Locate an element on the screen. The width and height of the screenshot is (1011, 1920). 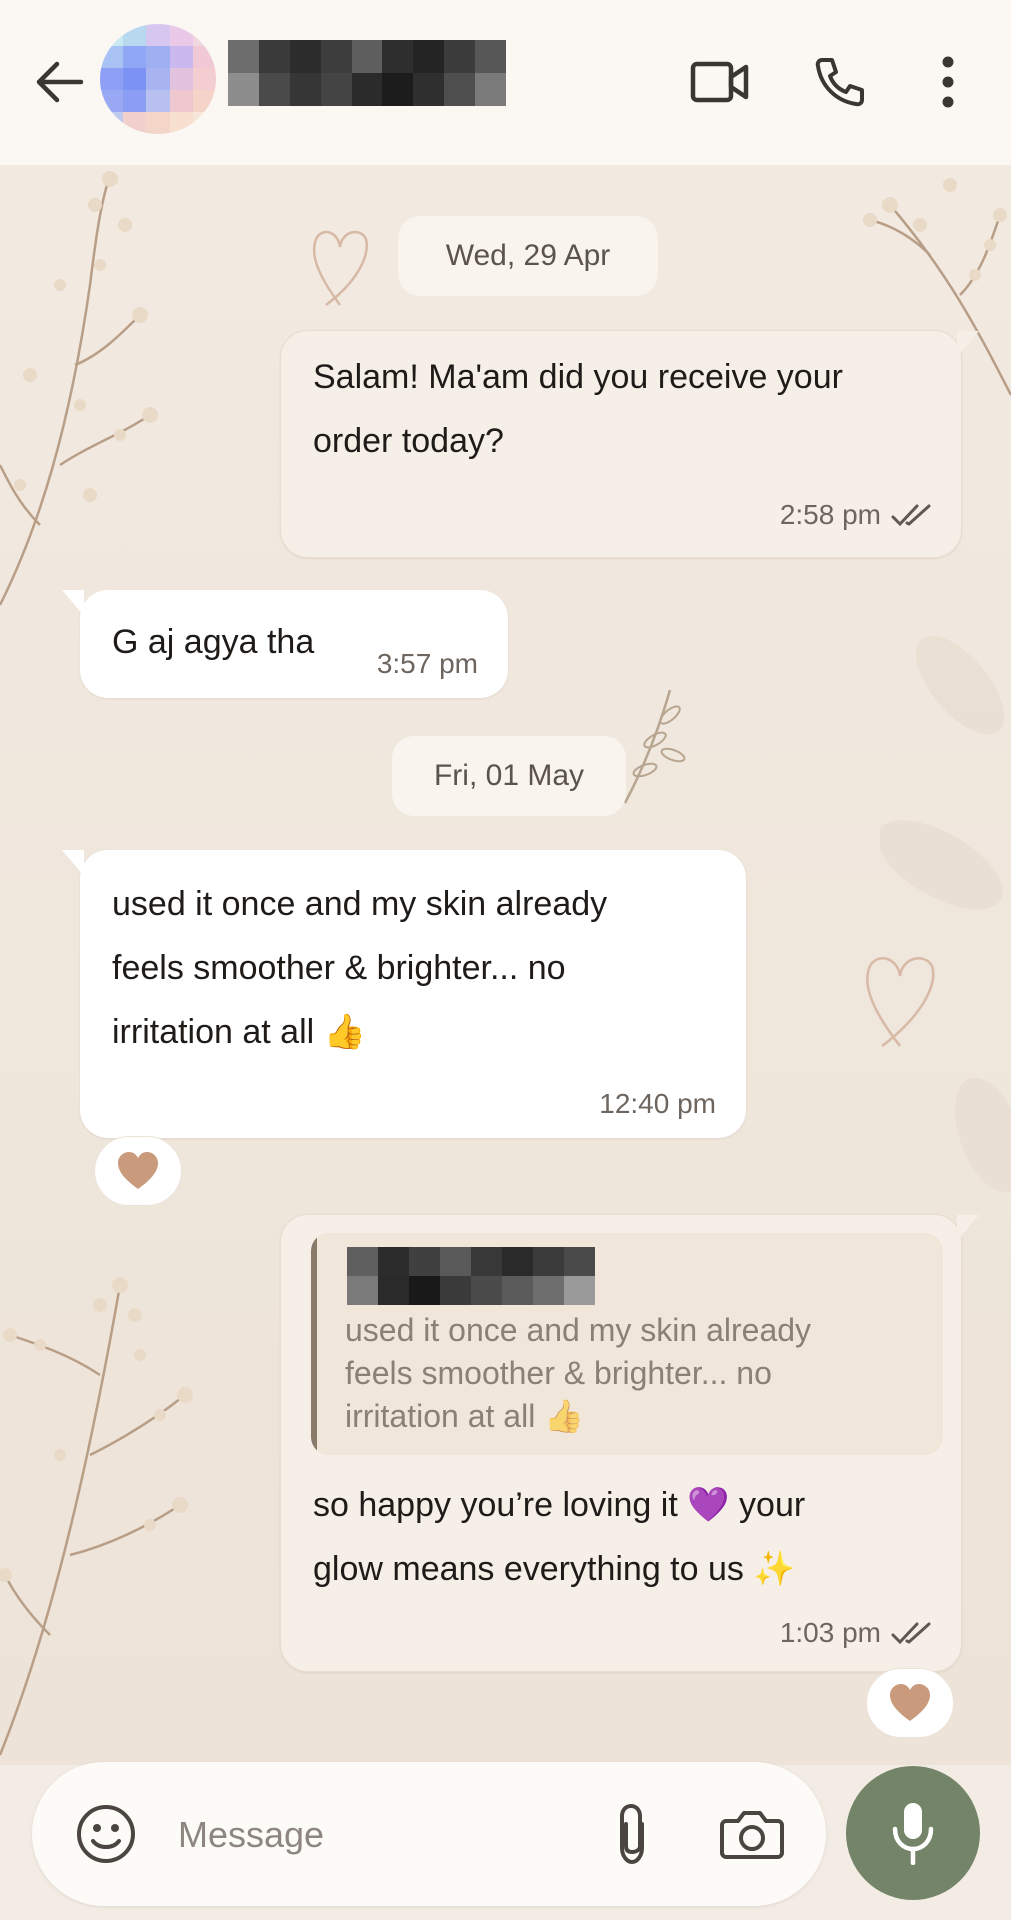
arrow-left-icon is located at coordinates (60, 82).